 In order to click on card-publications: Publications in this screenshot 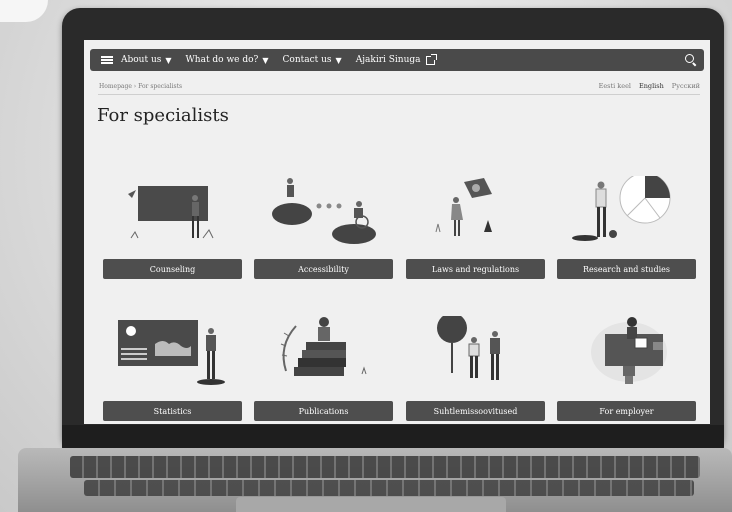, I will do `click(323, 368)`.